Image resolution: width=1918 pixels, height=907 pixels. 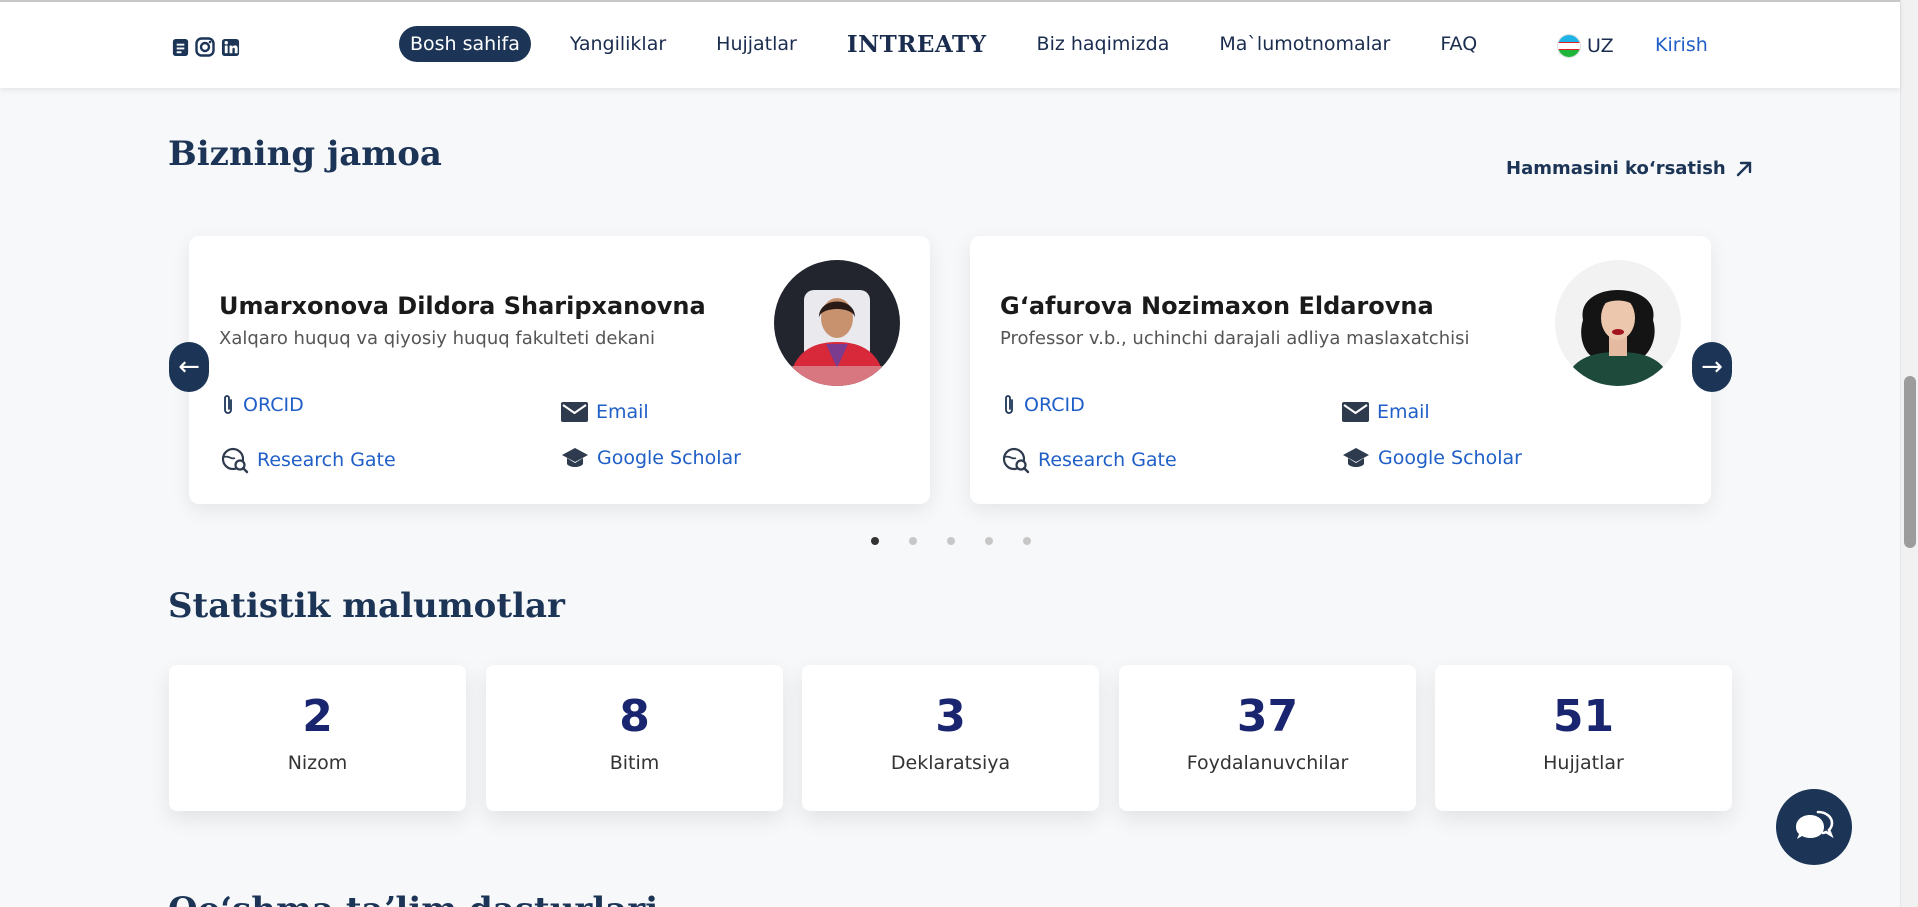 What do you see at coordinates (1585, 46) in the screenshot?
I see `language-selector: UZ` at bounding box center [1585, 46].